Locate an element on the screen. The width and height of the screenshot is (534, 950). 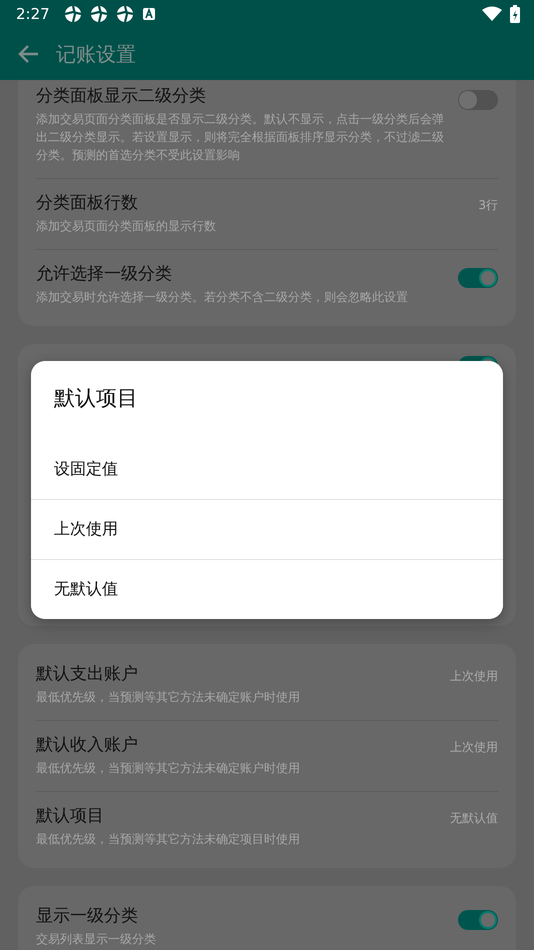
setting-title: 显示一级分类 is located at coordinates (241, 916).